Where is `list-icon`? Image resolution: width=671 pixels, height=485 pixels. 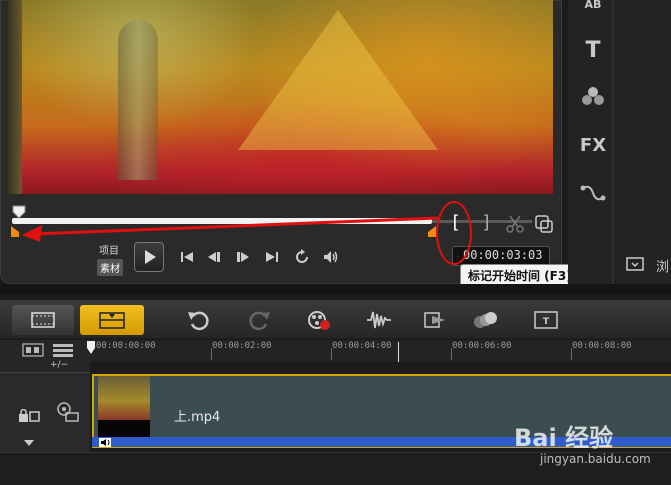
list-icon is located at coordinates (63, 350).